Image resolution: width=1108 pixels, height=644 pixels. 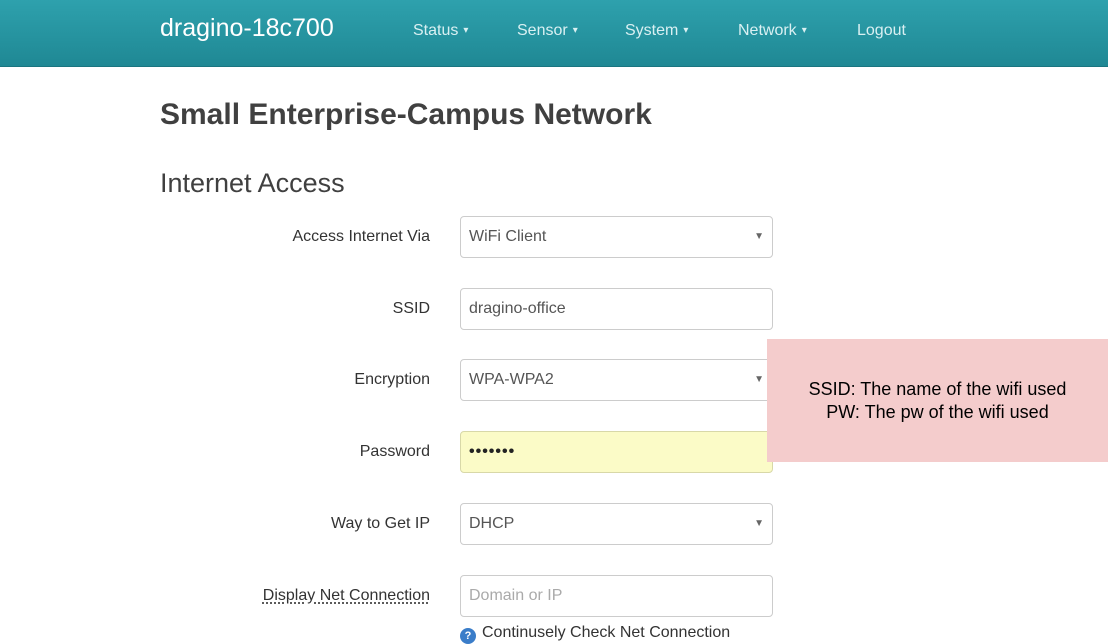 I want to click on nav-system-label: System, so click(x=652, y=30).